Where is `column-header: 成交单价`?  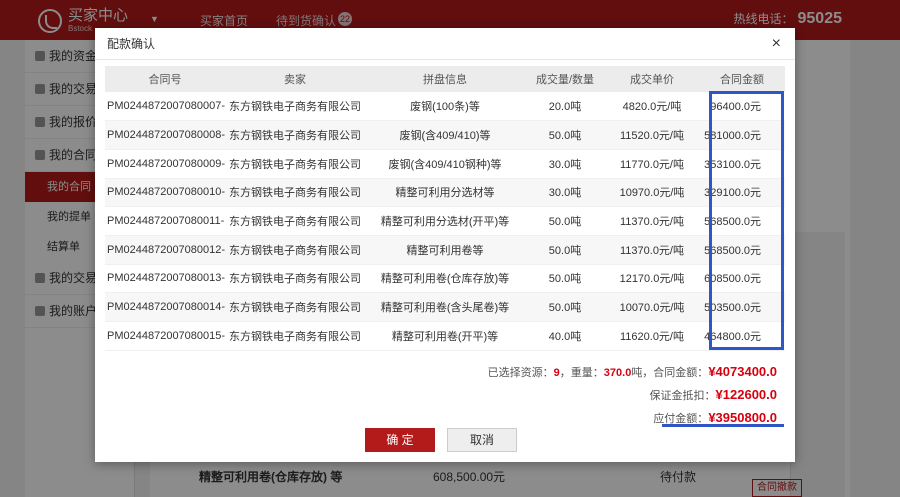
column-header: 成交单价 is located at coordinates (652, 79).